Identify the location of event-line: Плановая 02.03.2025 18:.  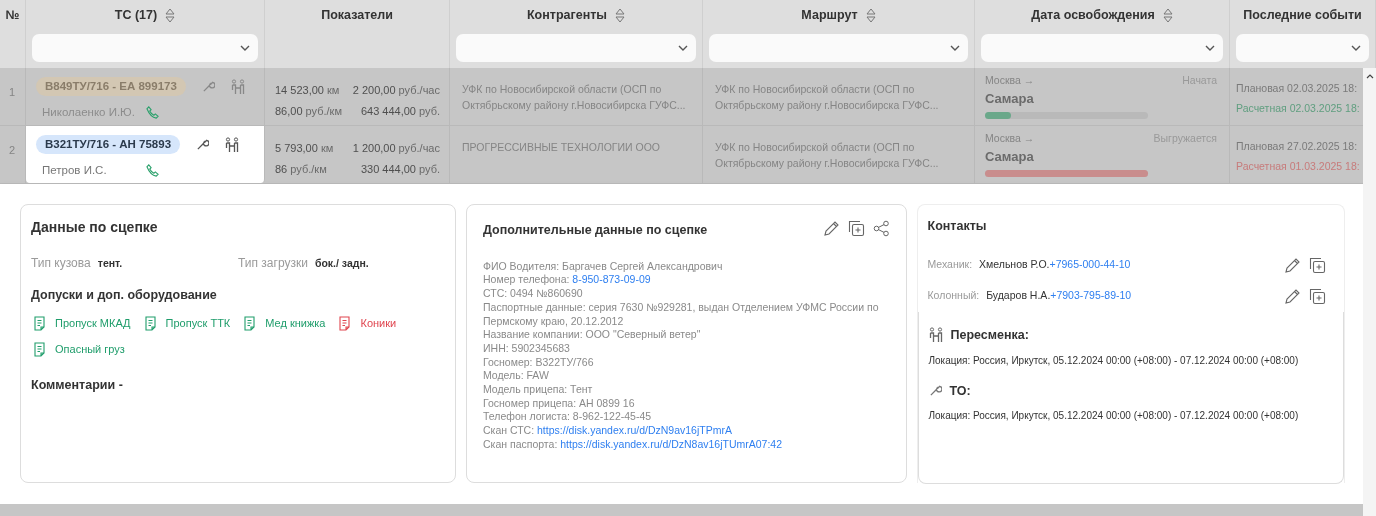
(1297, 88).